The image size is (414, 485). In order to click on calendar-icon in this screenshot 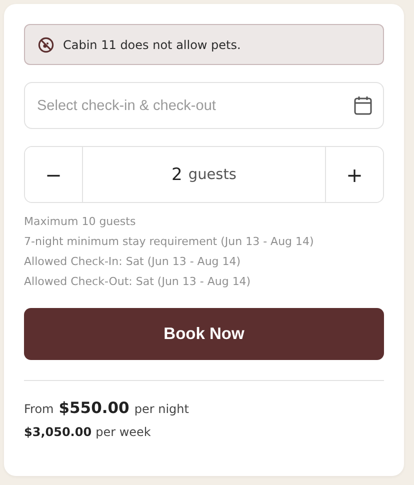, I will do `click(363, 105)`.